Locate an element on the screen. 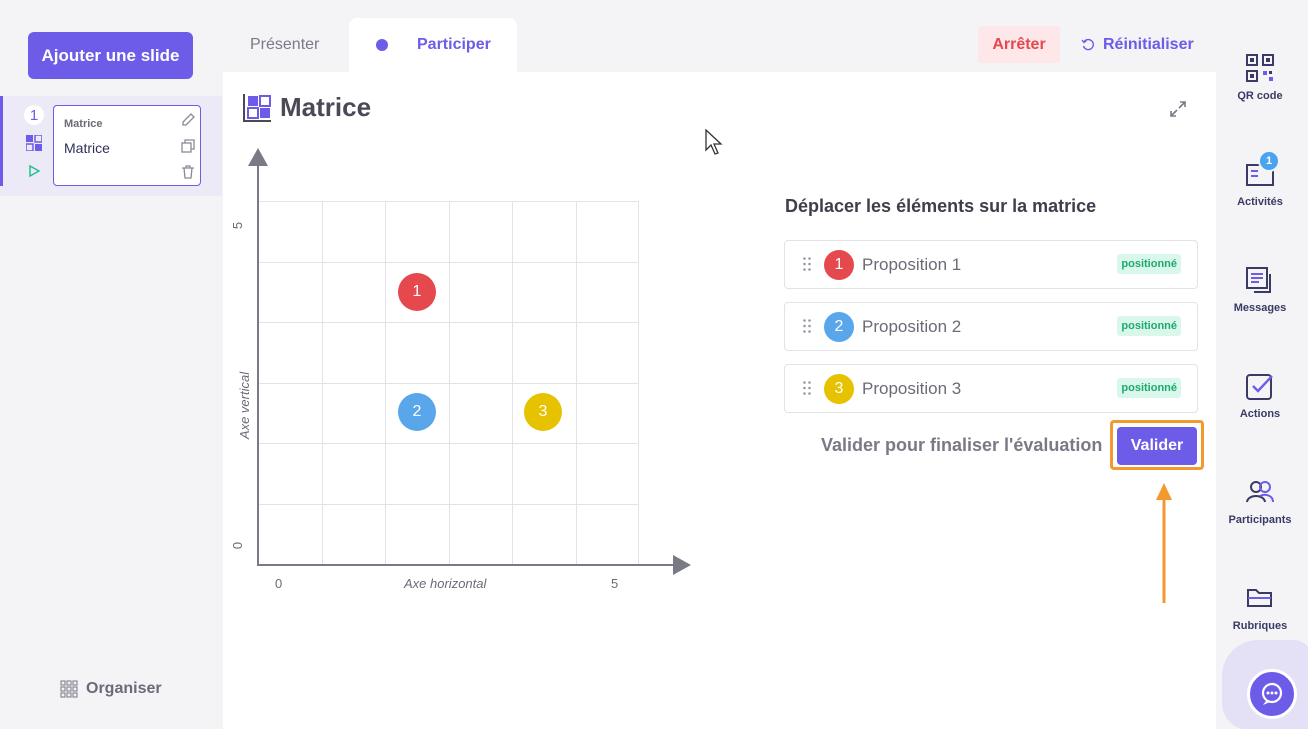 This screenshot has height=729, width=1308. add-slide-button: Ajouter une slide is located at coordinates (110, 55).